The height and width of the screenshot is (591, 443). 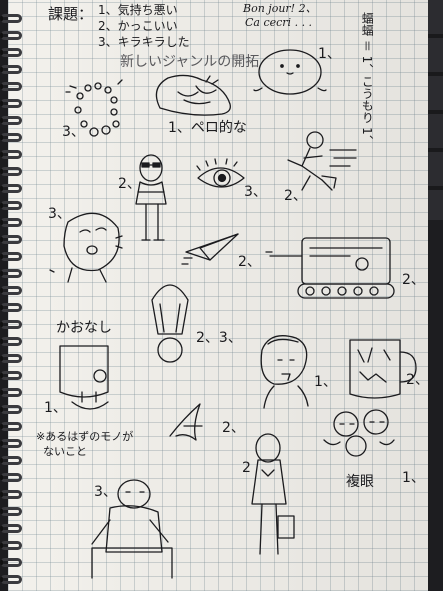 I want to click on assignment-item-3: 3、キラキラした, so click(x=144, y=42).